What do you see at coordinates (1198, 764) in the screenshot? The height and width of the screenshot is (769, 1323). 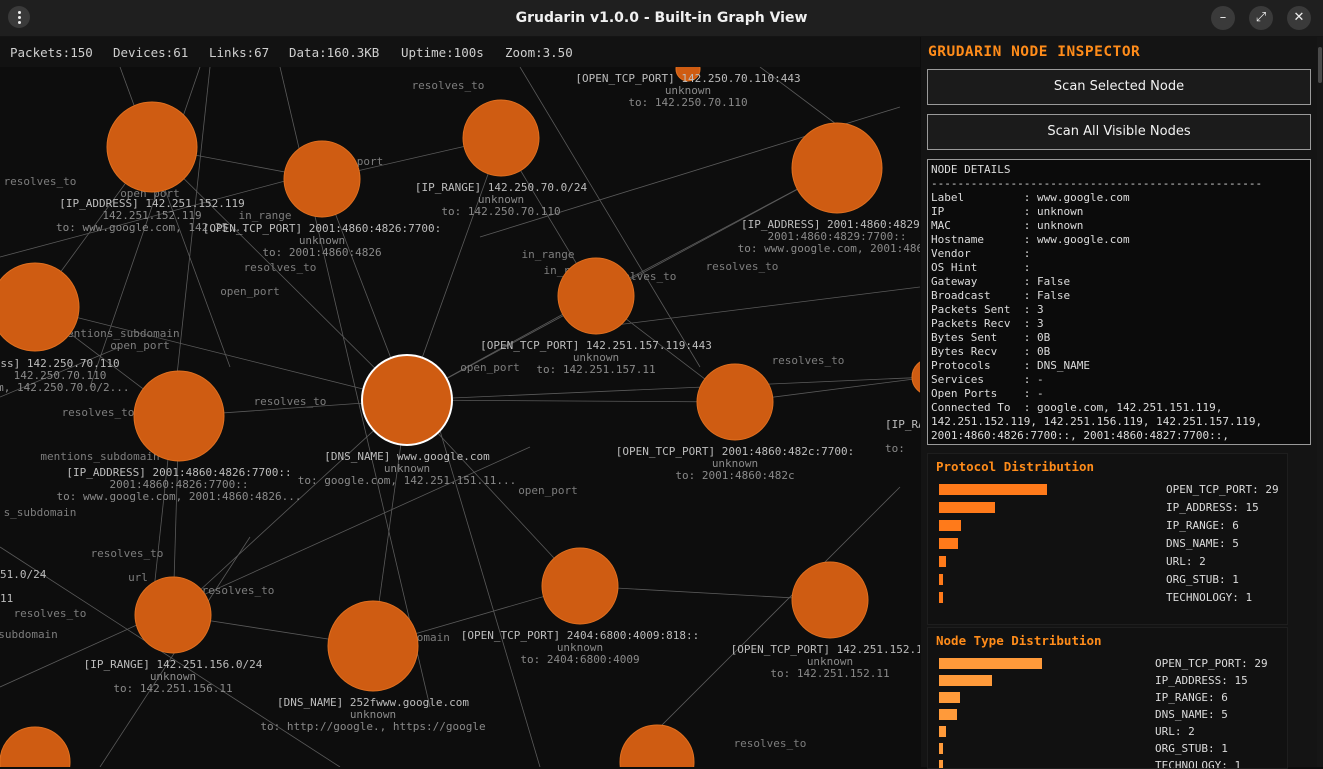 I see `distribution-label: TECHNOLOGY: 1` at bounding box center [1198, 764].